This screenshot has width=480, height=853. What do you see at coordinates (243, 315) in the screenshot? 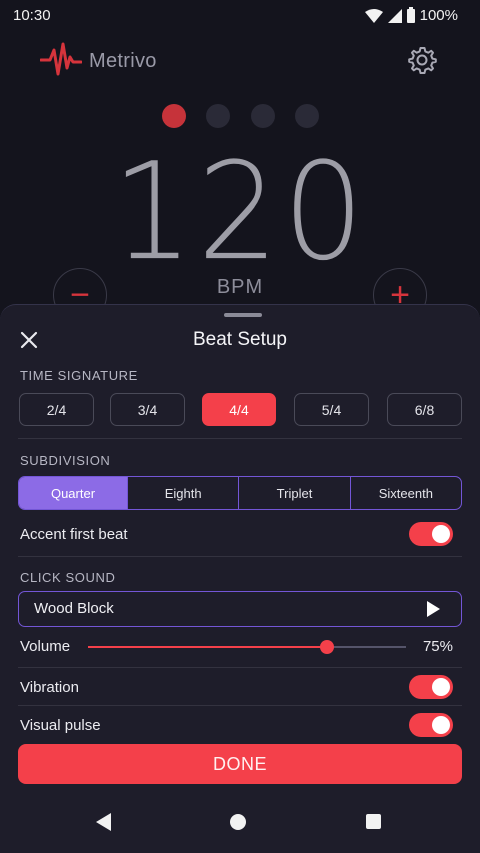
I see `sheet-drag-handle` at bounding box center [243, 315].